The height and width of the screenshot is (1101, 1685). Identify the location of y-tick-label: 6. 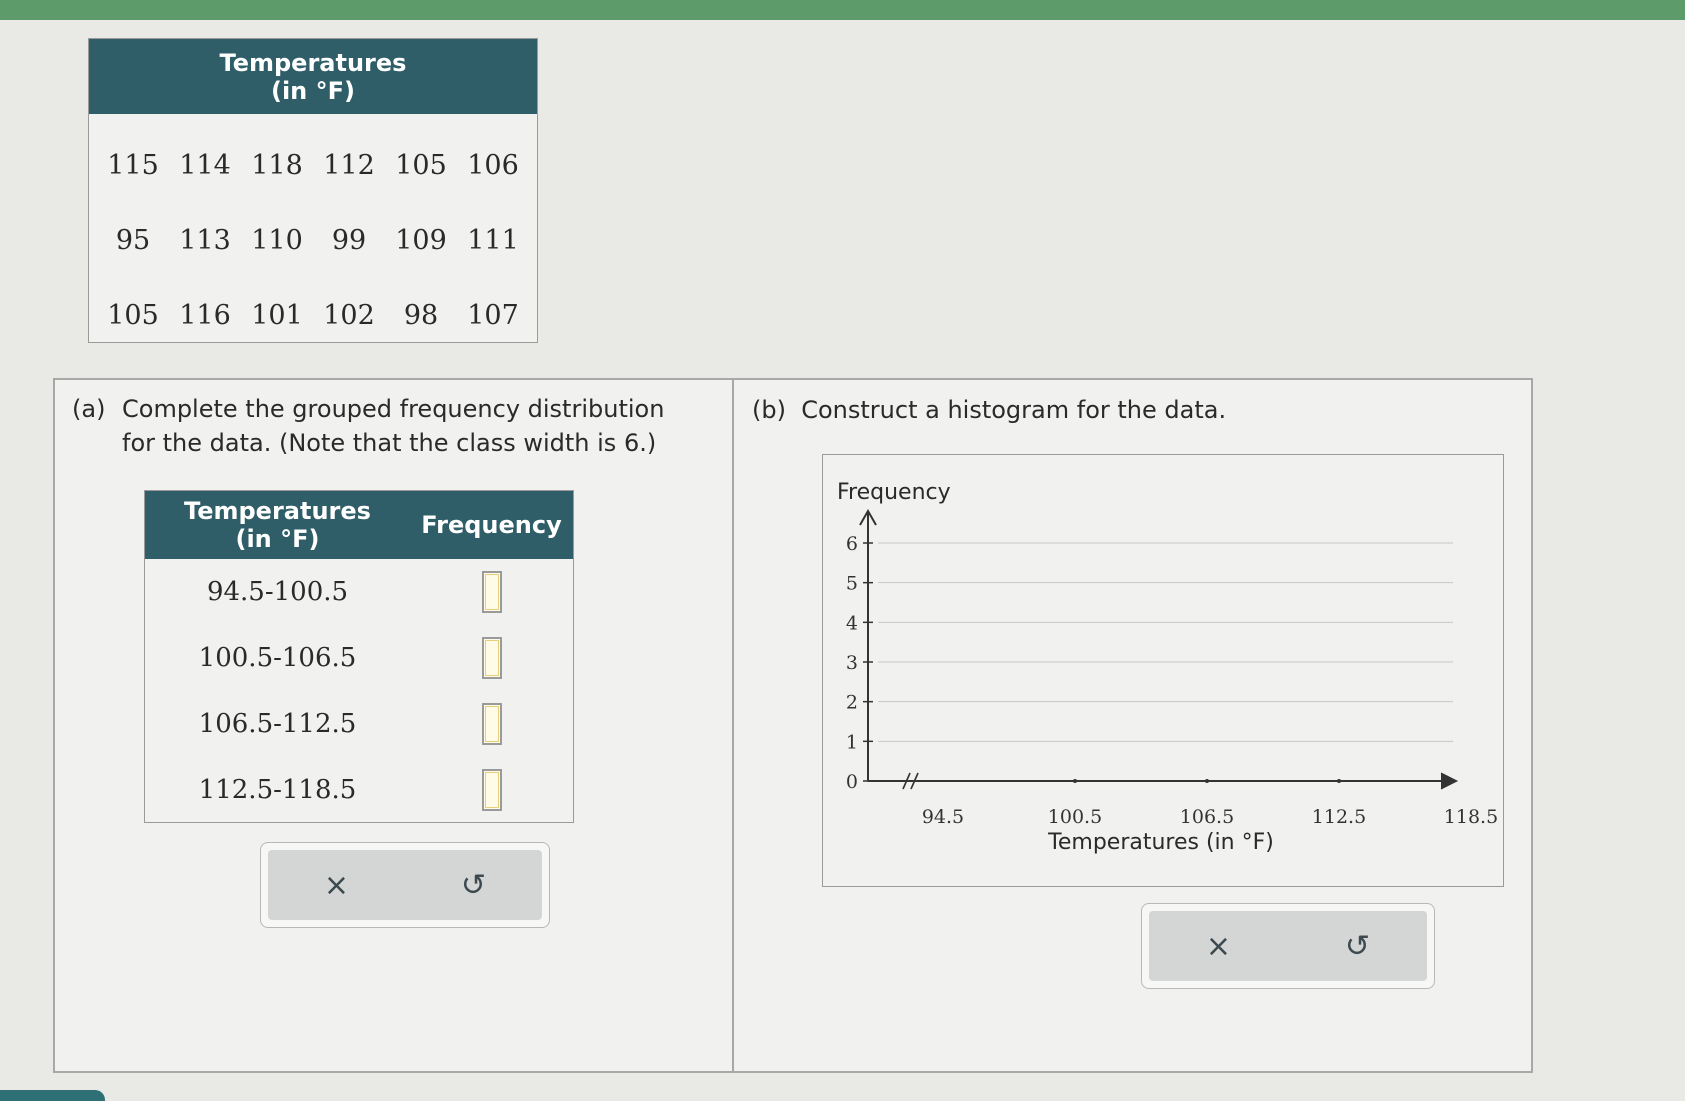
(852, 544).